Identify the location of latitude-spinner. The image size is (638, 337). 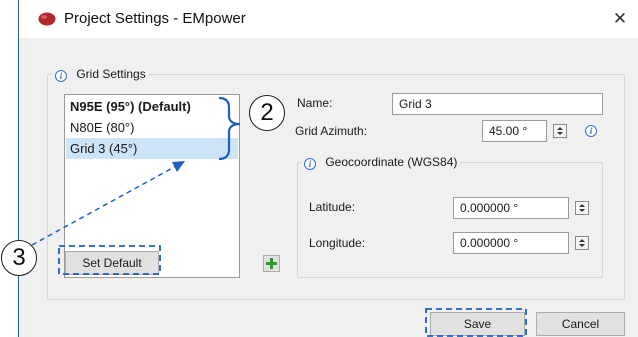
(582, 208).